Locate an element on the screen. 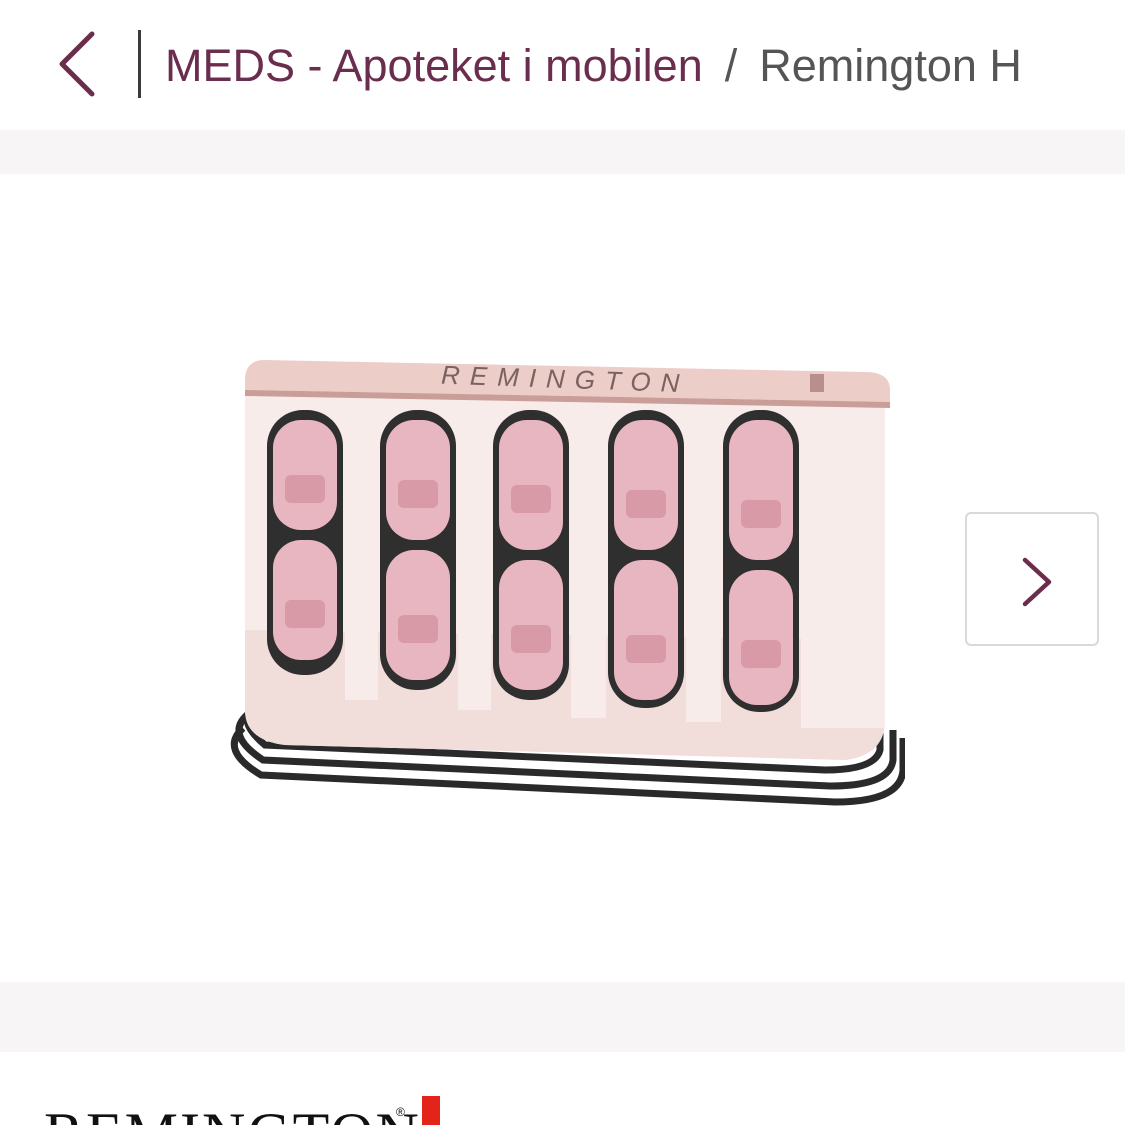  gallery-bottom-band is located at coordinates (562, 1017).